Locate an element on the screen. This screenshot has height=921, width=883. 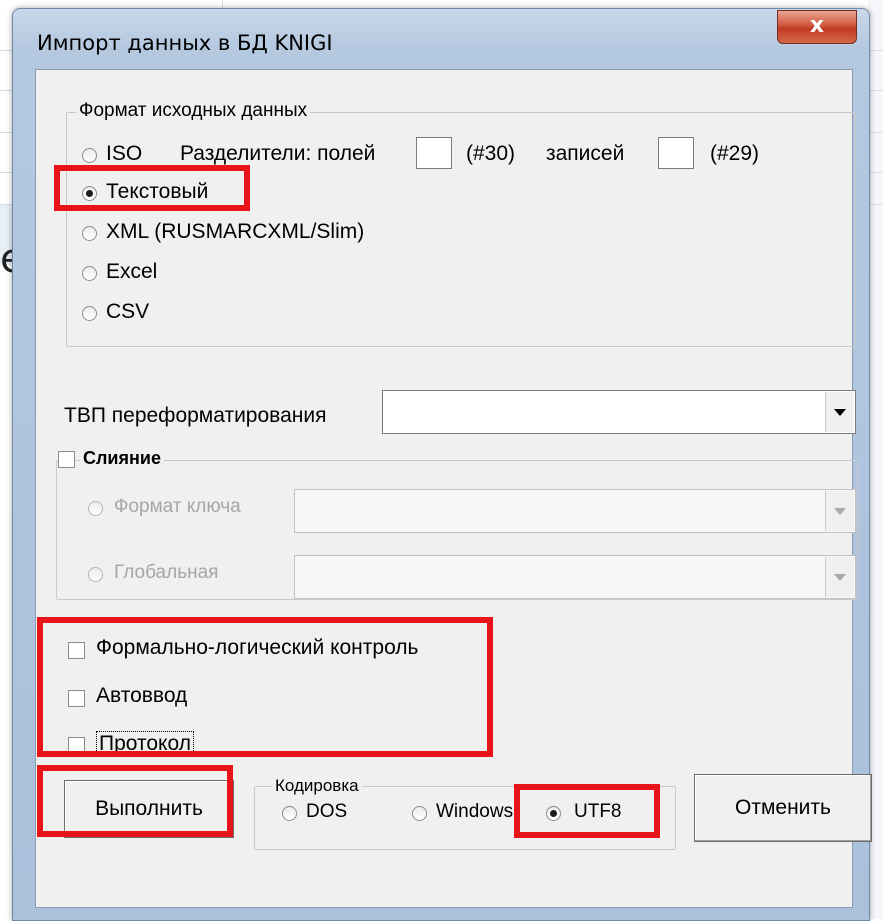
separators-fields-label: Разделители: полей is located at coordinates (278, 153).